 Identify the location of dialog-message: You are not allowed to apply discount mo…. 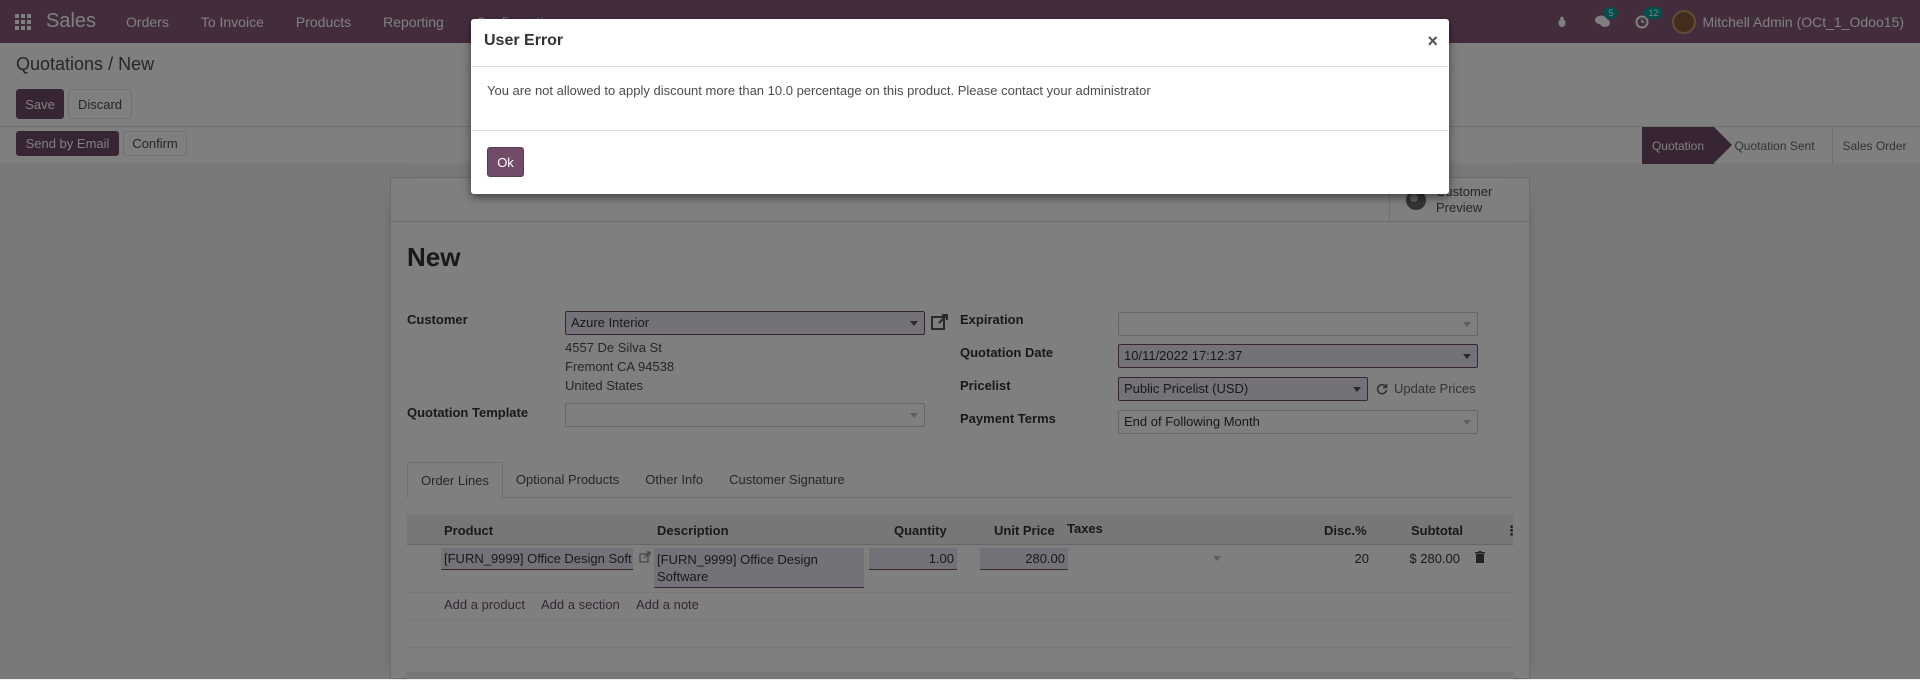
(819, 90).